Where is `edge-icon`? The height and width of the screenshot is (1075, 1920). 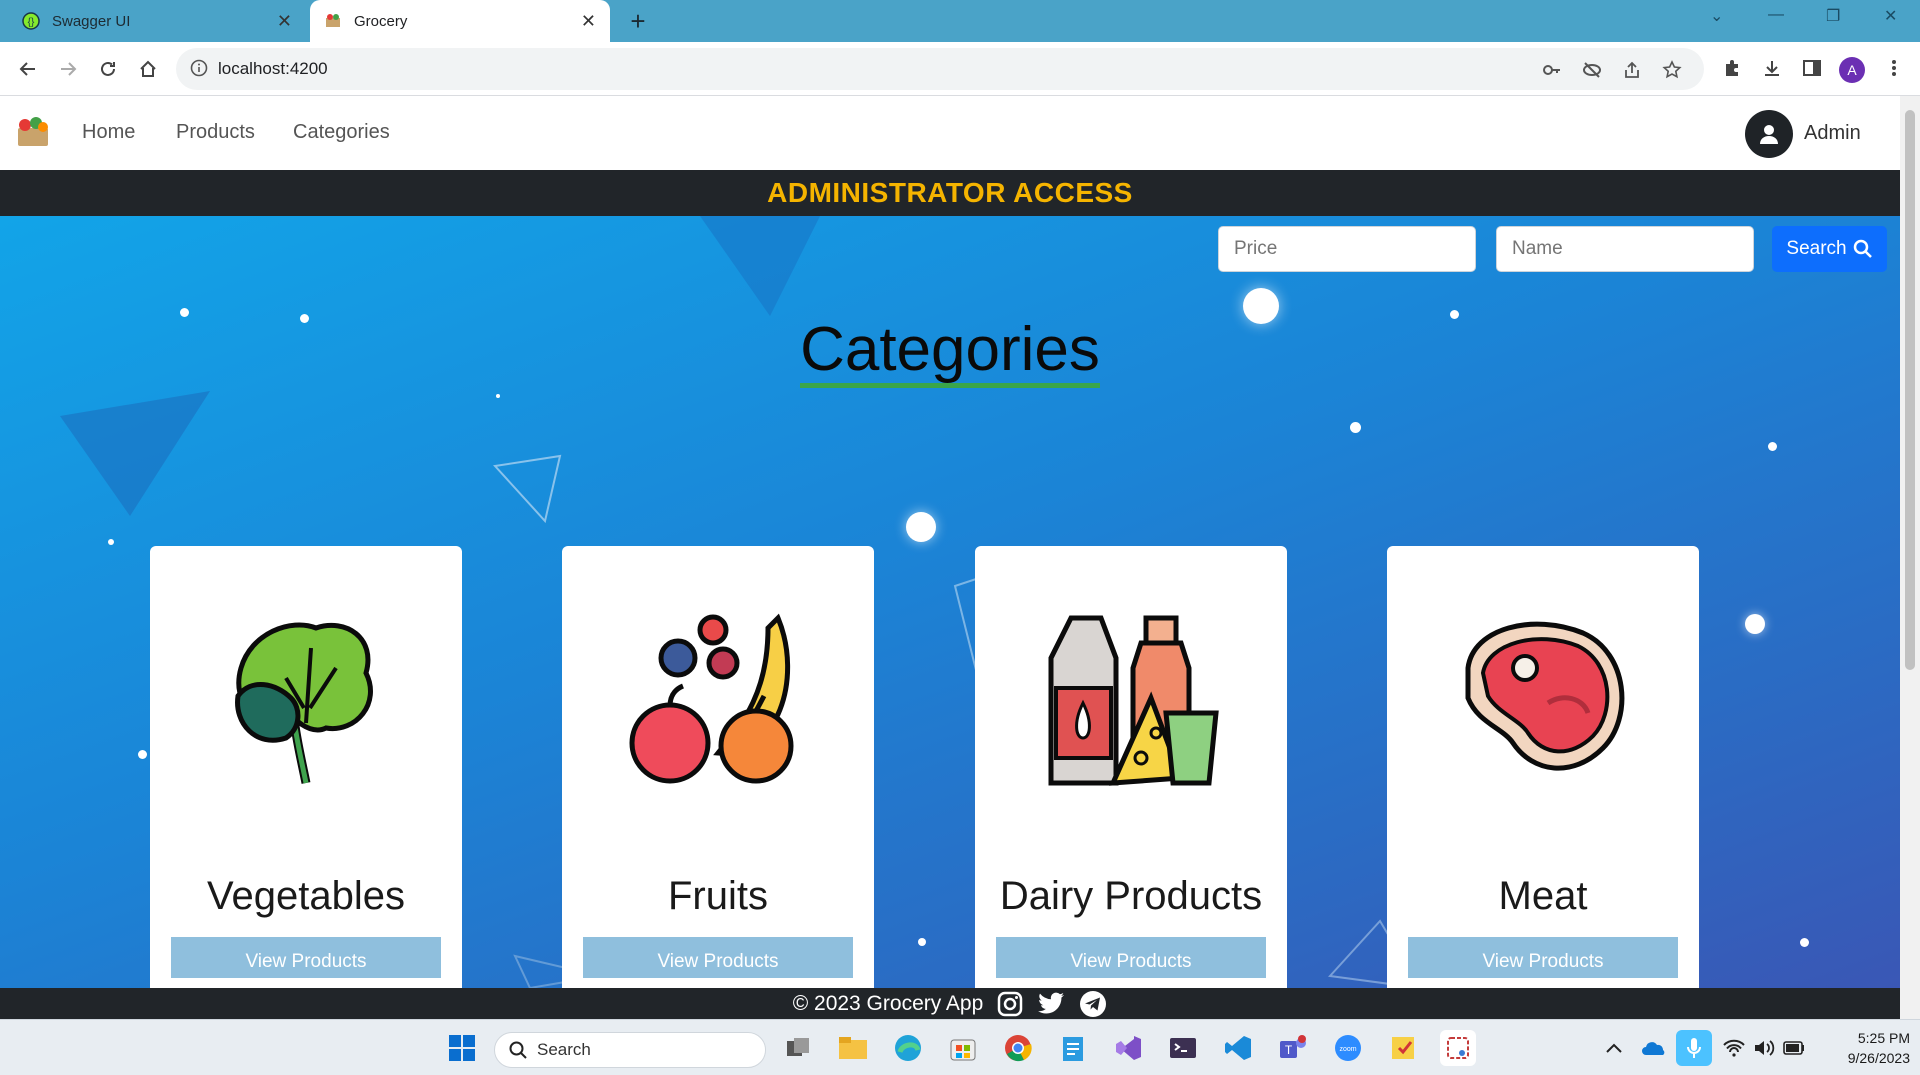 edge-icon is located at coordinates (908, 1048).